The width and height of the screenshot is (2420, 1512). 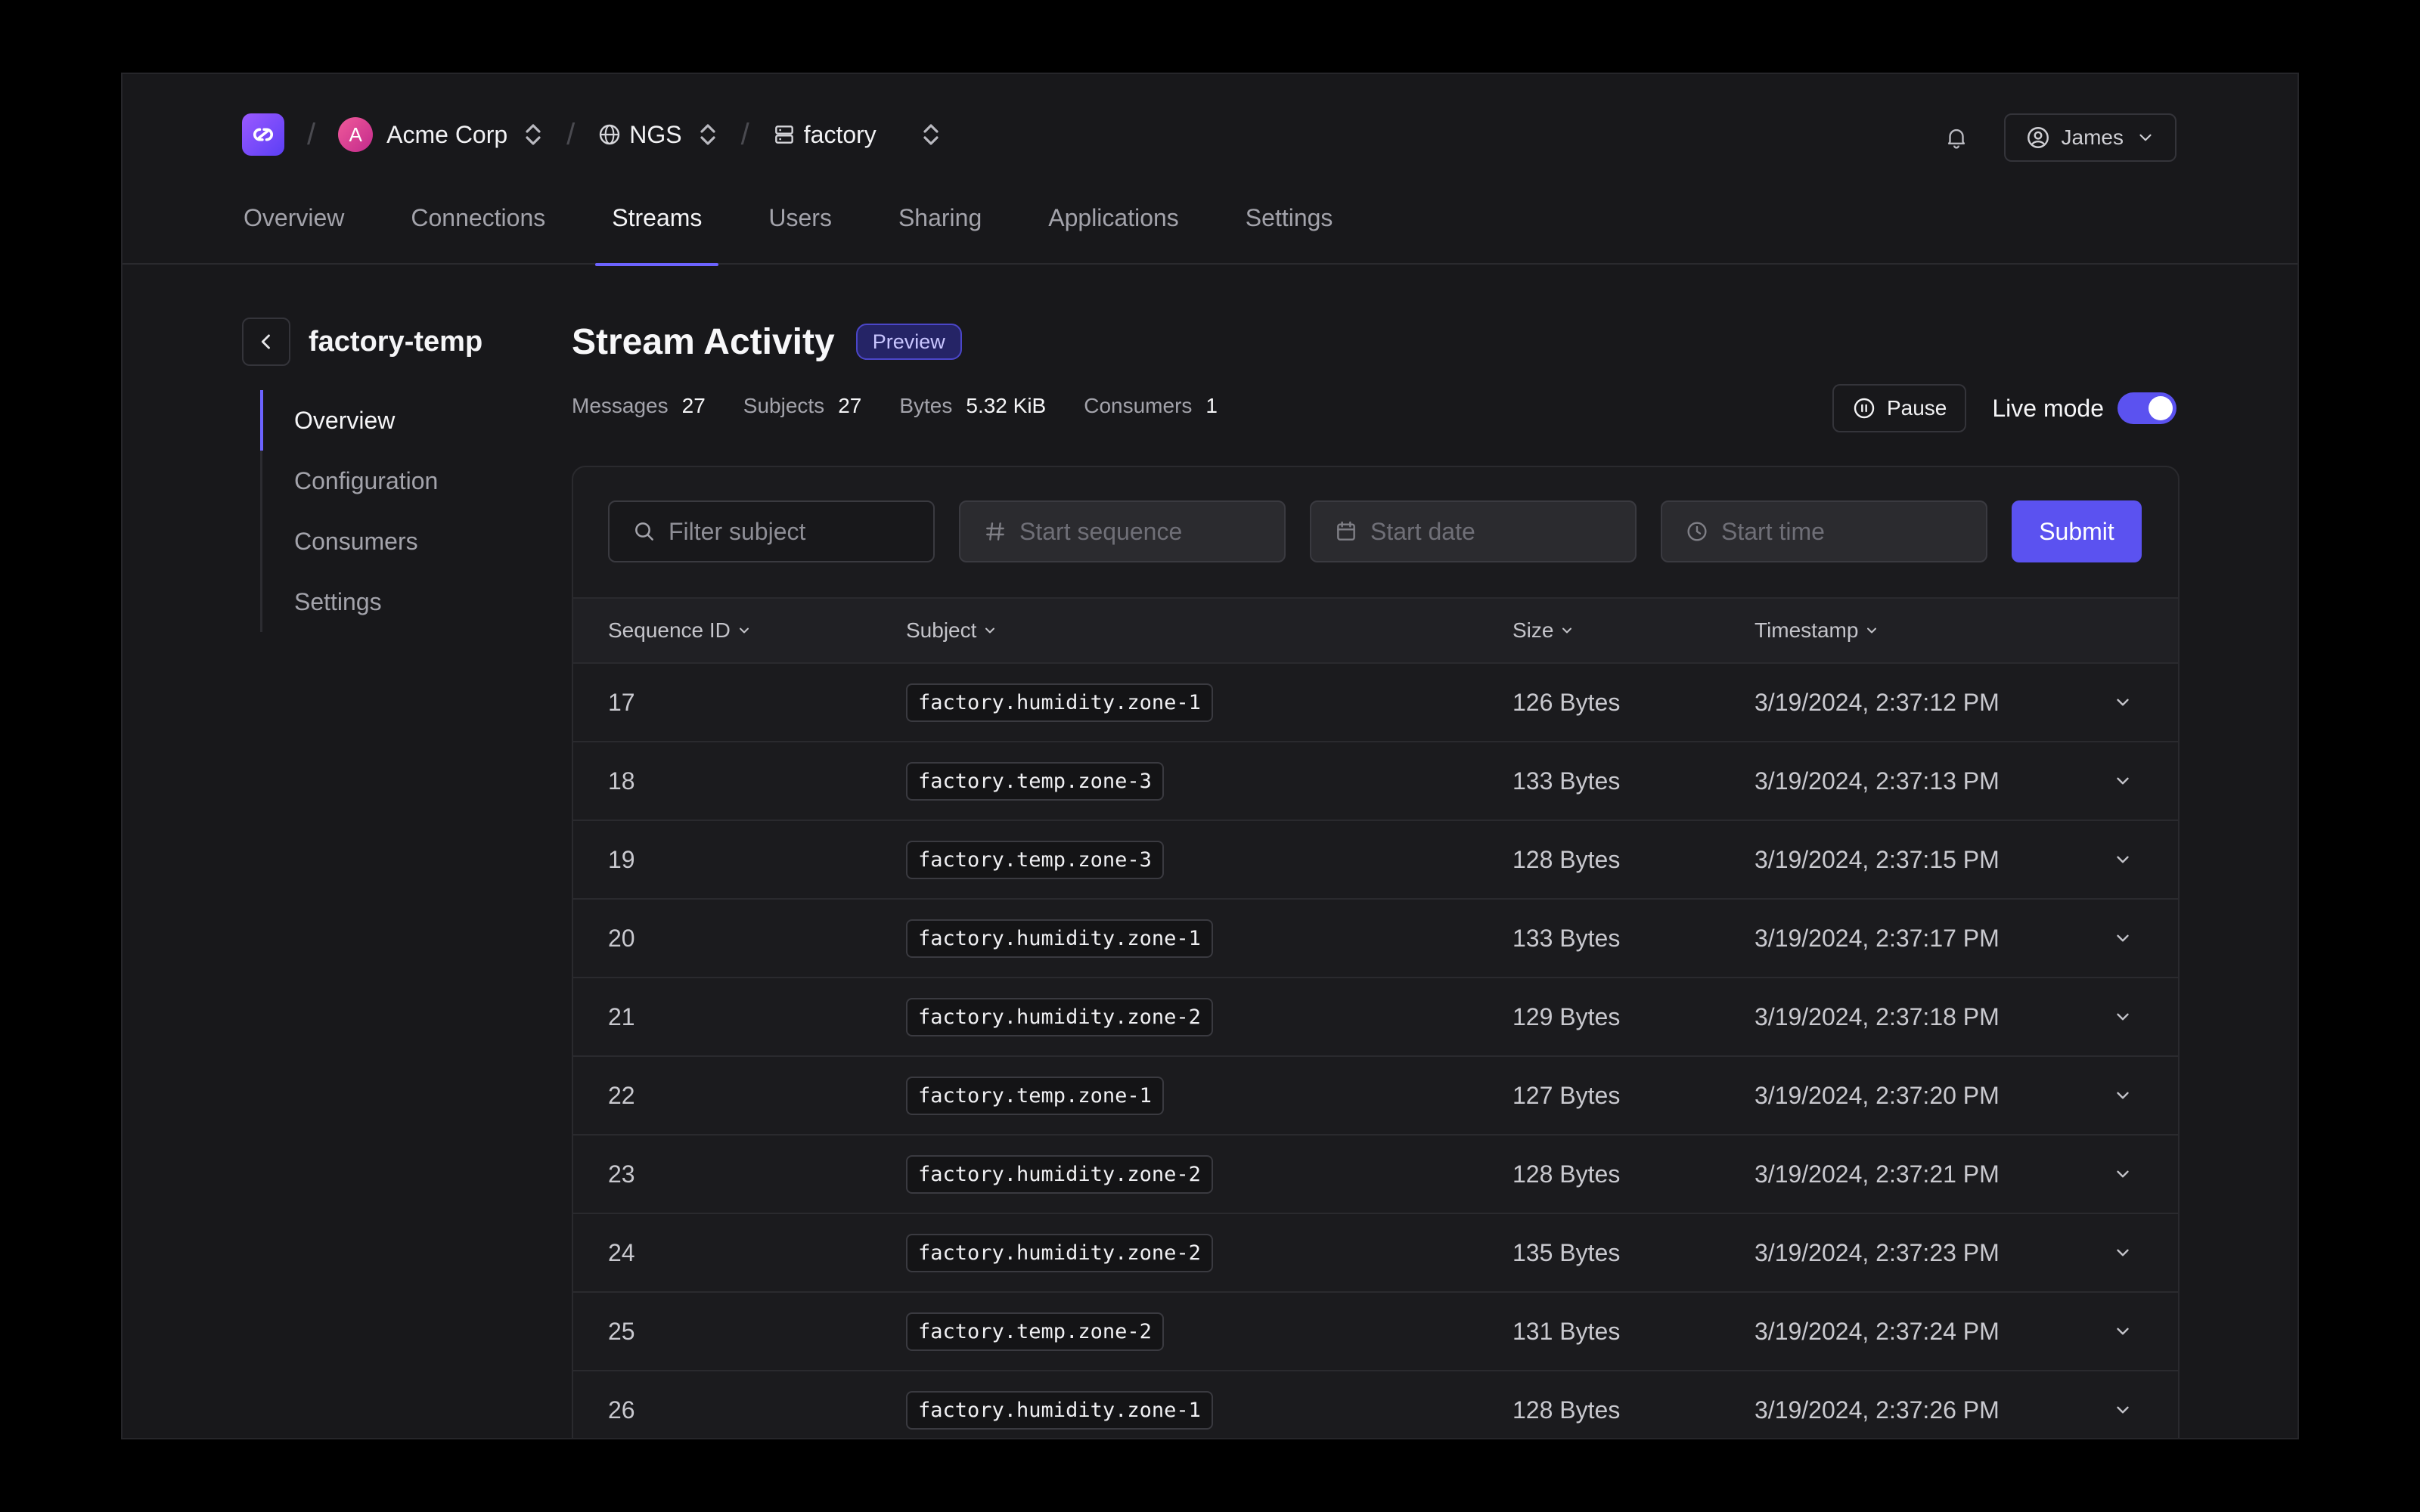 I want to click on toggle-knob, so click(x=2161, y=408).